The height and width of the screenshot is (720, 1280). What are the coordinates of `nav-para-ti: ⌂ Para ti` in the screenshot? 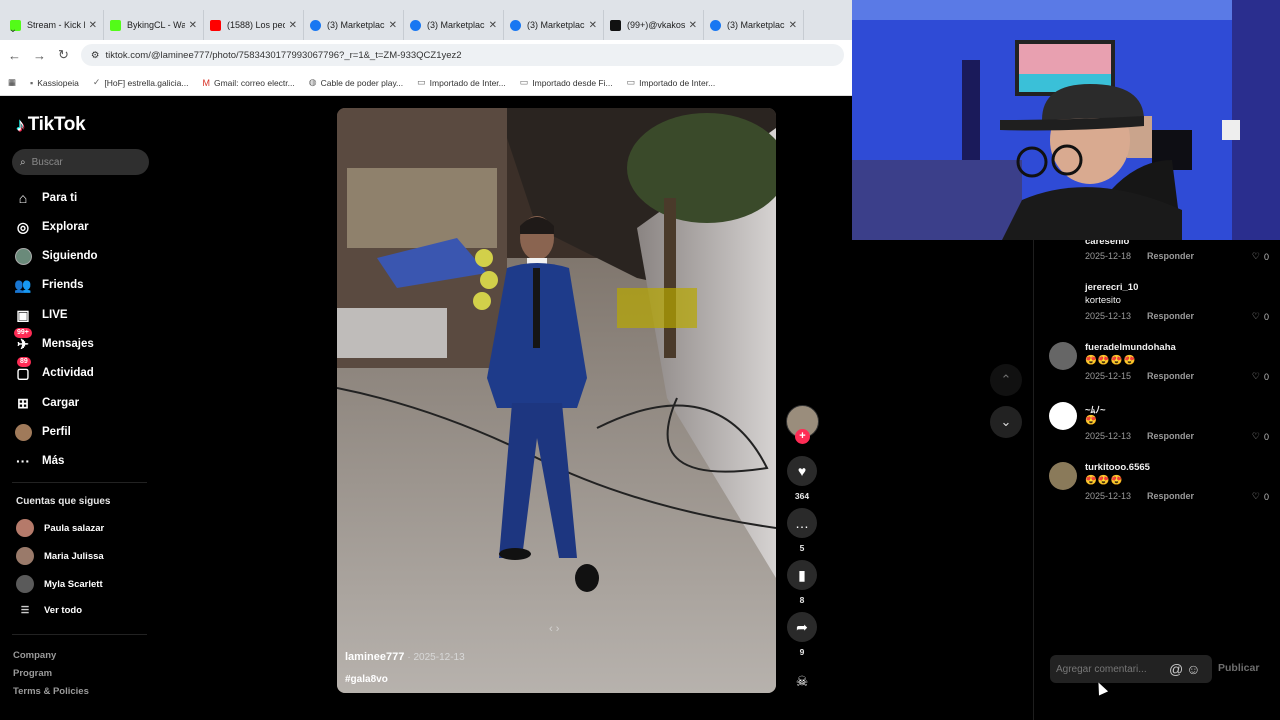 It's located at (45, 198).